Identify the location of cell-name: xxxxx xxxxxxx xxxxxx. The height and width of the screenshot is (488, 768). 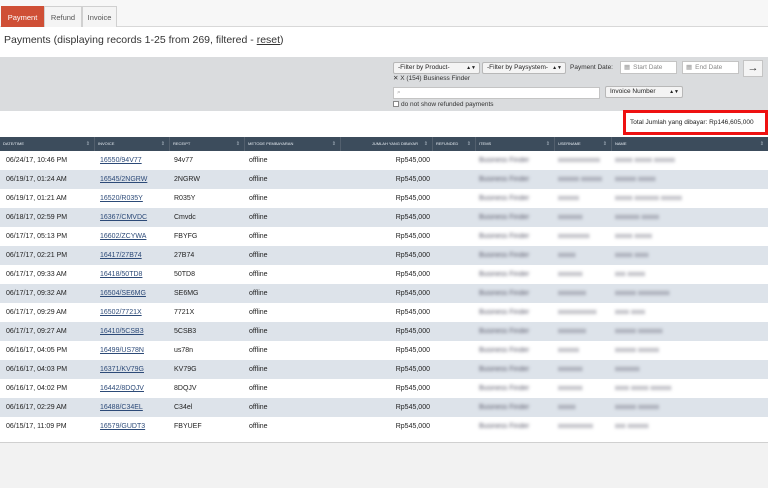
(648, 198).